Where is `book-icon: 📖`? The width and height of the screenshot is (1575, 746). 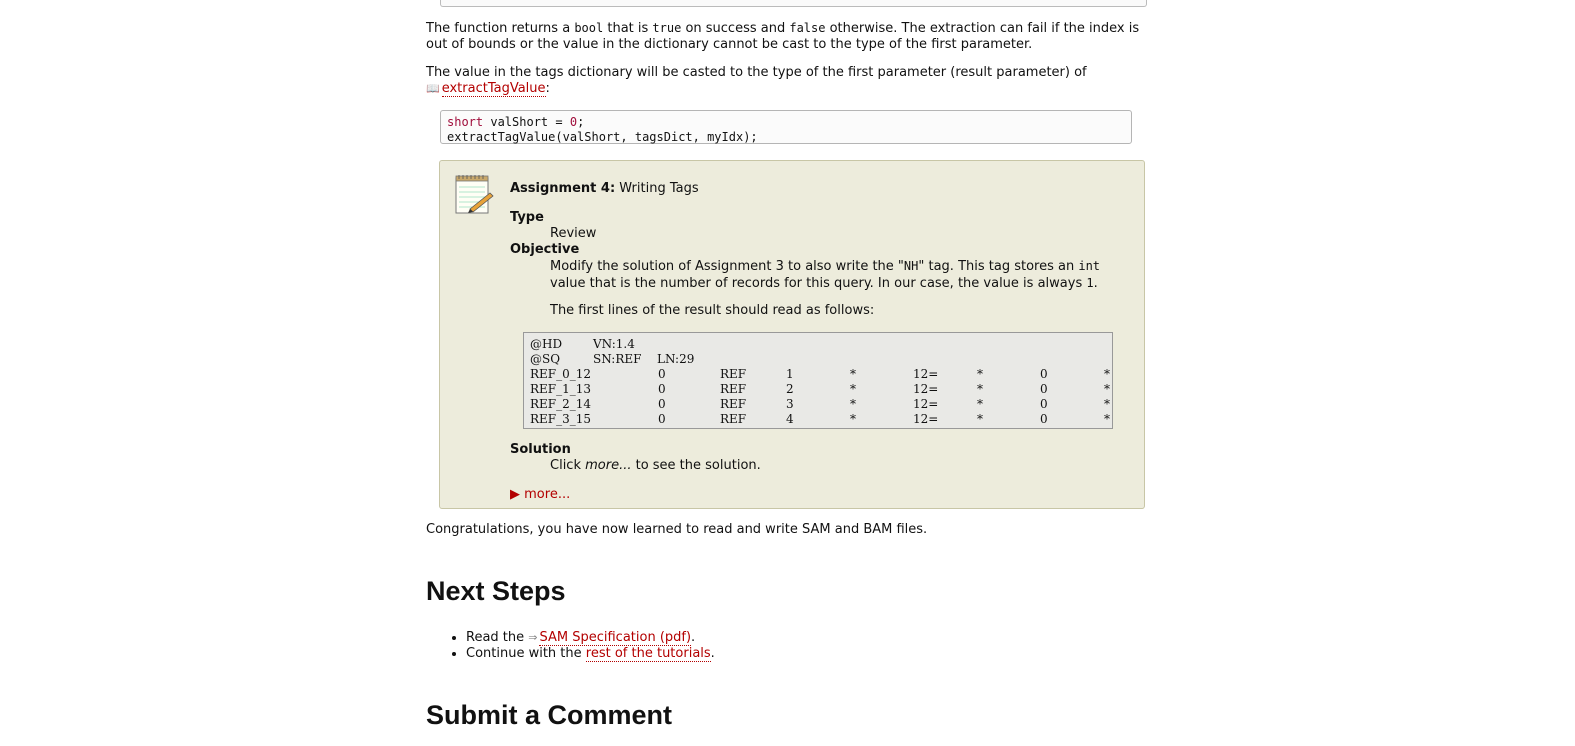 book-icon: 📖 is located at coordinates (433, 88).